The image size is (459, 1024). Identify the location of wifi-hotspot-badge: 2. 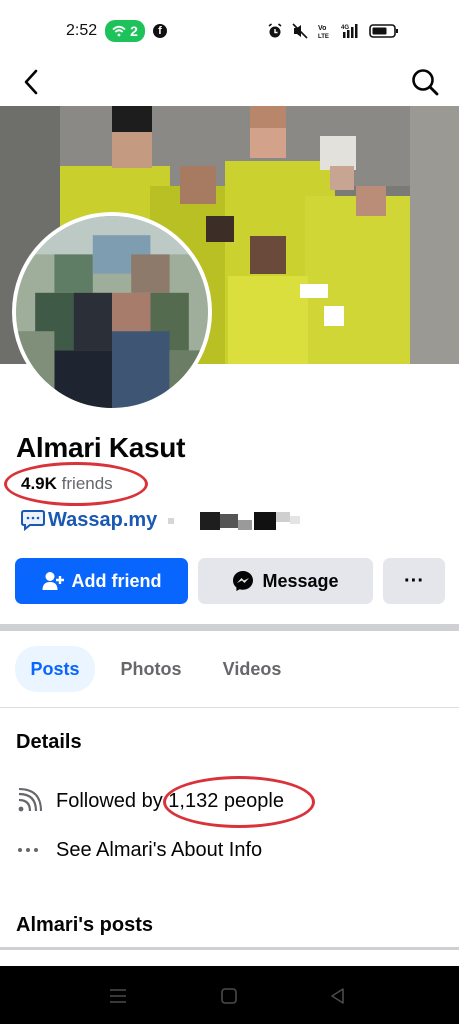
(125, 31).